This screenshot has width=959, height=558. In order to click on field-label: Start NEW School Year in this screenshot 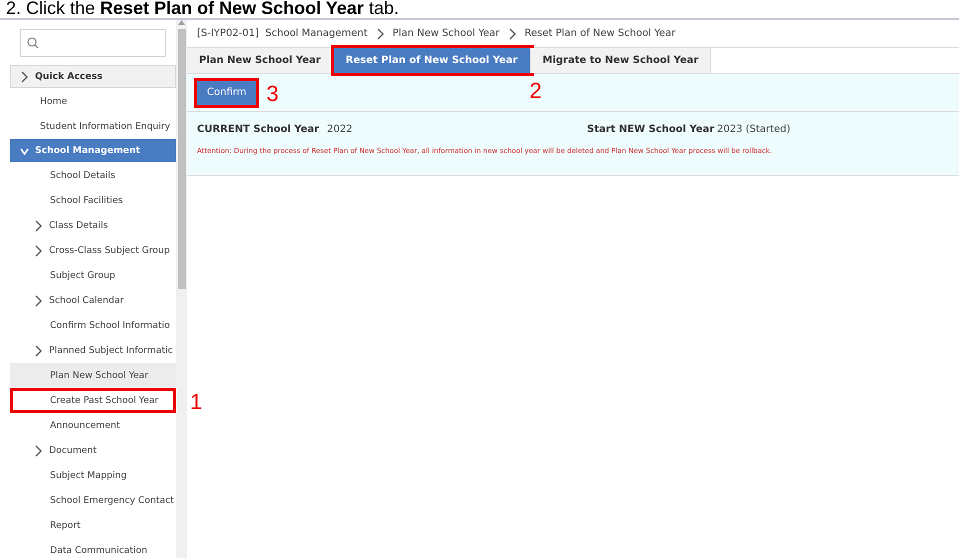, I will do `click(651, 129)`.